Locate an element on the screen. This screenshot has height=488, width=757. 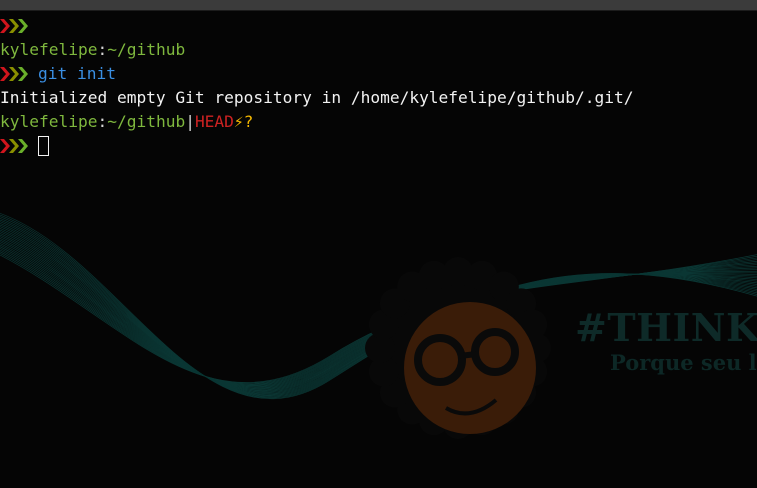
prompt-context-line-git: kylefelipe: ~/github | HEAD ⚡? is located at coordinates (378, 122).